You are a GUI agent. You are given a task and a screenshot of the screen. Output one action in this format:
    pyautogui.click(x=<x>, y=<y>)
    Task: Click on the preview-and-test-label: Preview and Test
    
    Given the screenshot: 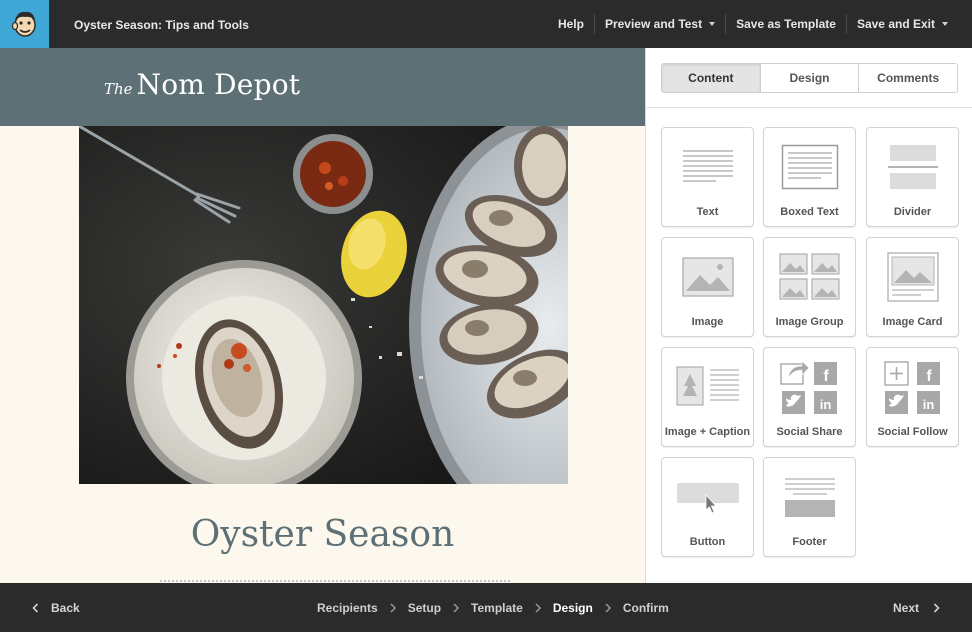 What is the action you would take?
    pyautogui.click(x=653, y=24)
    